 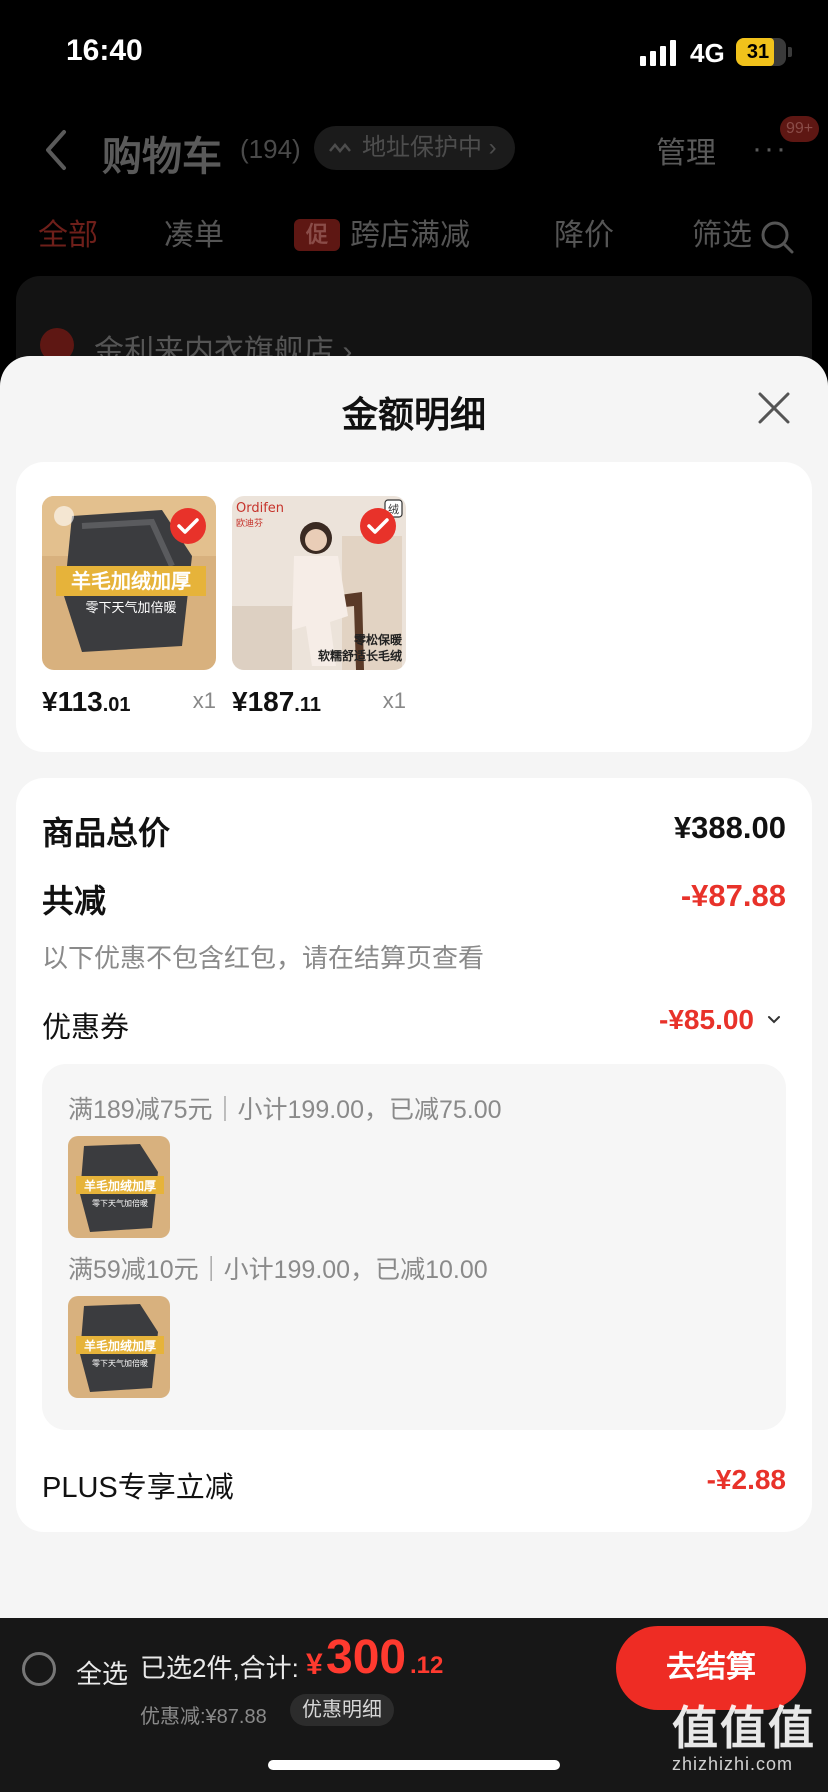 I want to click on product-overlay-main: 羊毛加绒加厚, so click(x=131, y=581).